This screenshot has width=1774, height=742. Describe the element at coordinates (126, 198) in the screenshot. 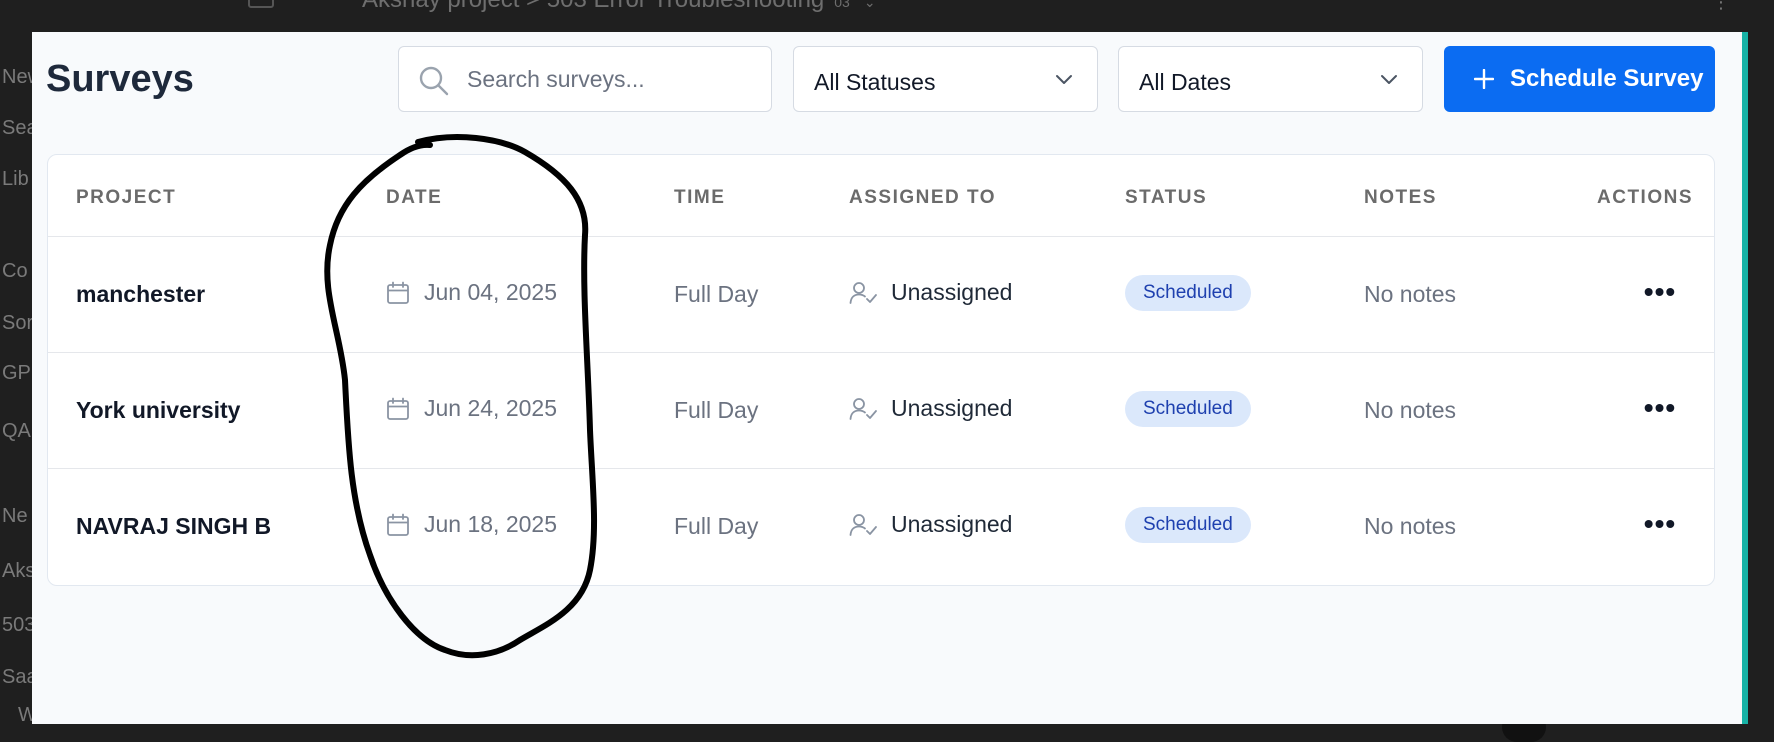

I see `column-header-project: PROJECT` at that location.